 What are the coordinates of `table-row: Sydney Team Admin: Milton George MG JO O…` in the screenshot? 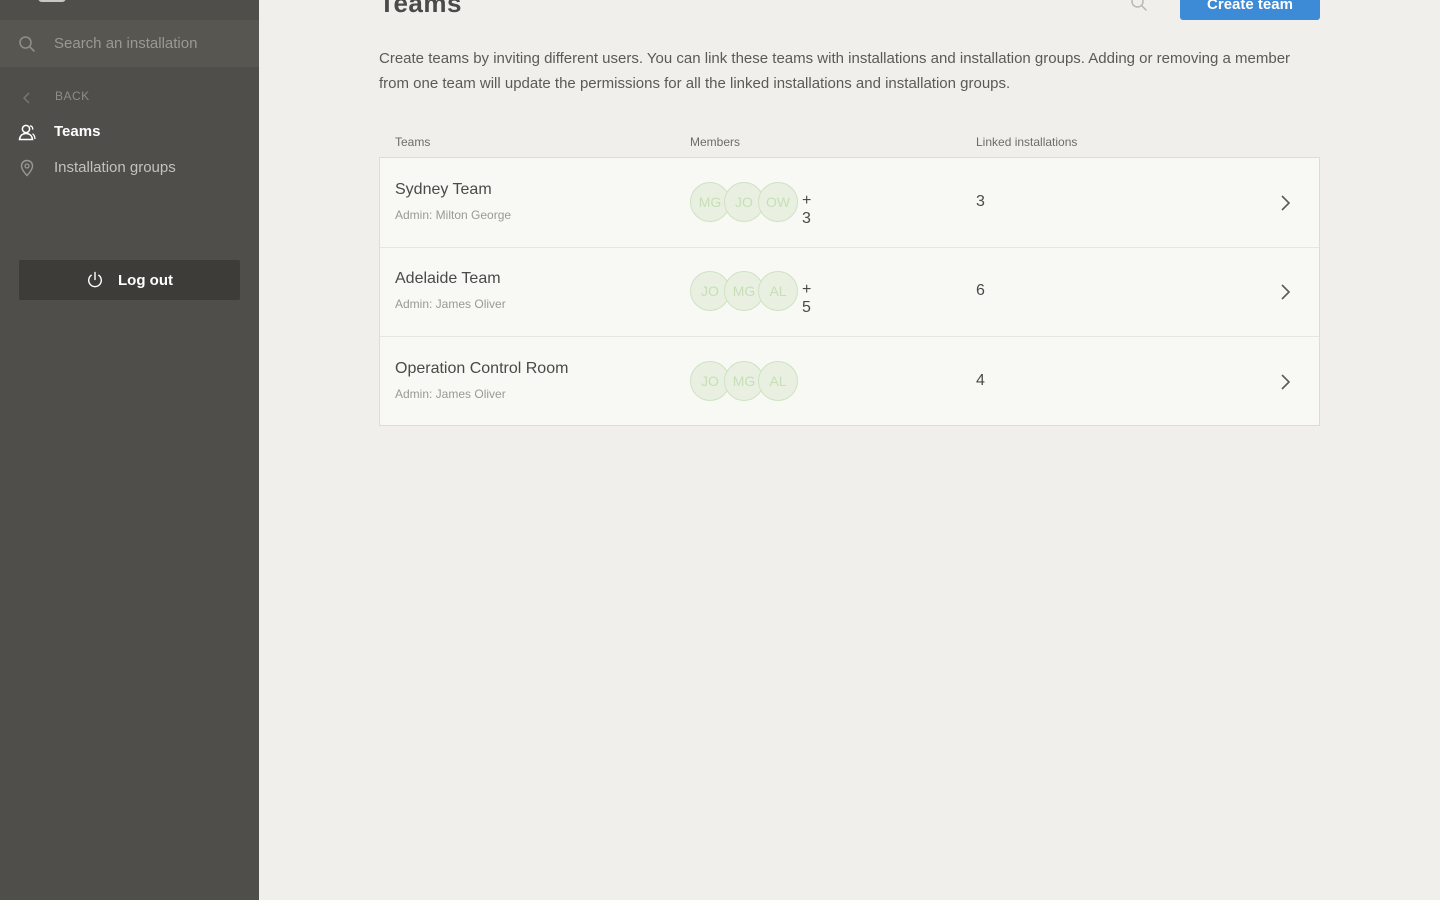 It's located at (849, 203).